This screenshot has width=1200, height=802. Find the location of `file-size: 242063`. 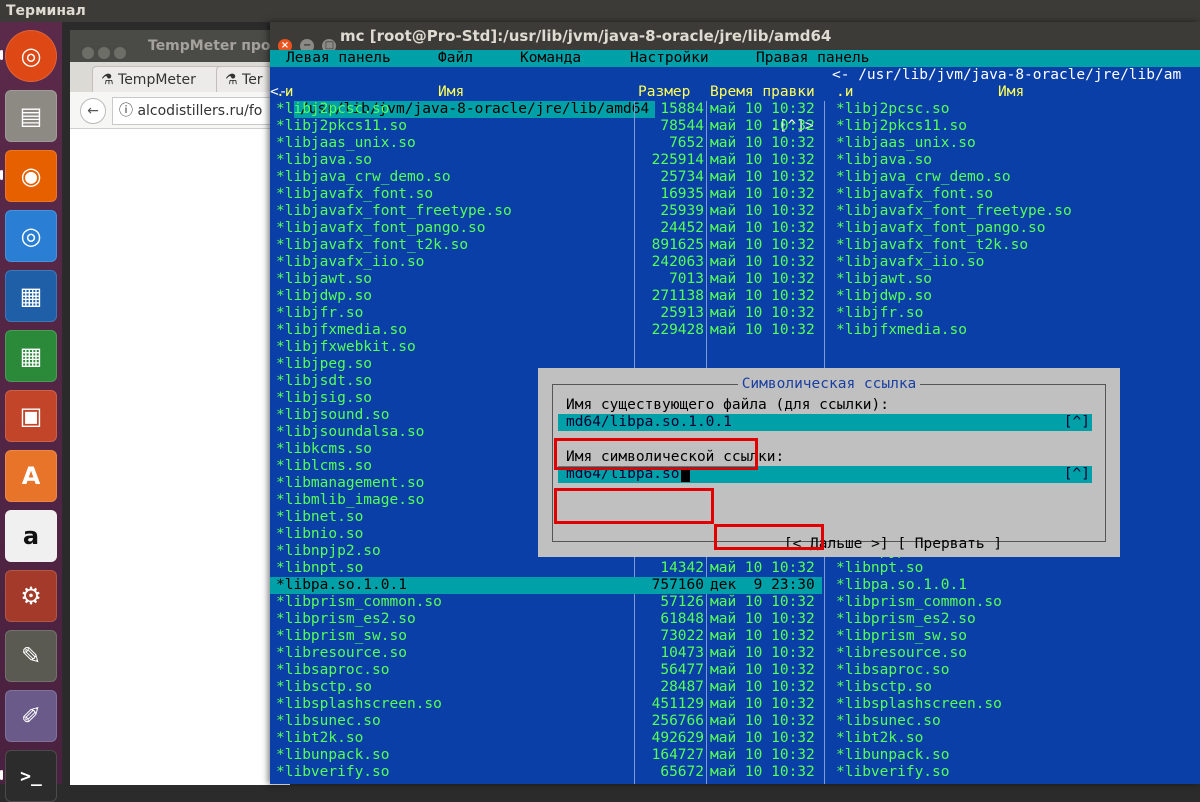

file-size: 242063 is located at coordinates (677, 262).